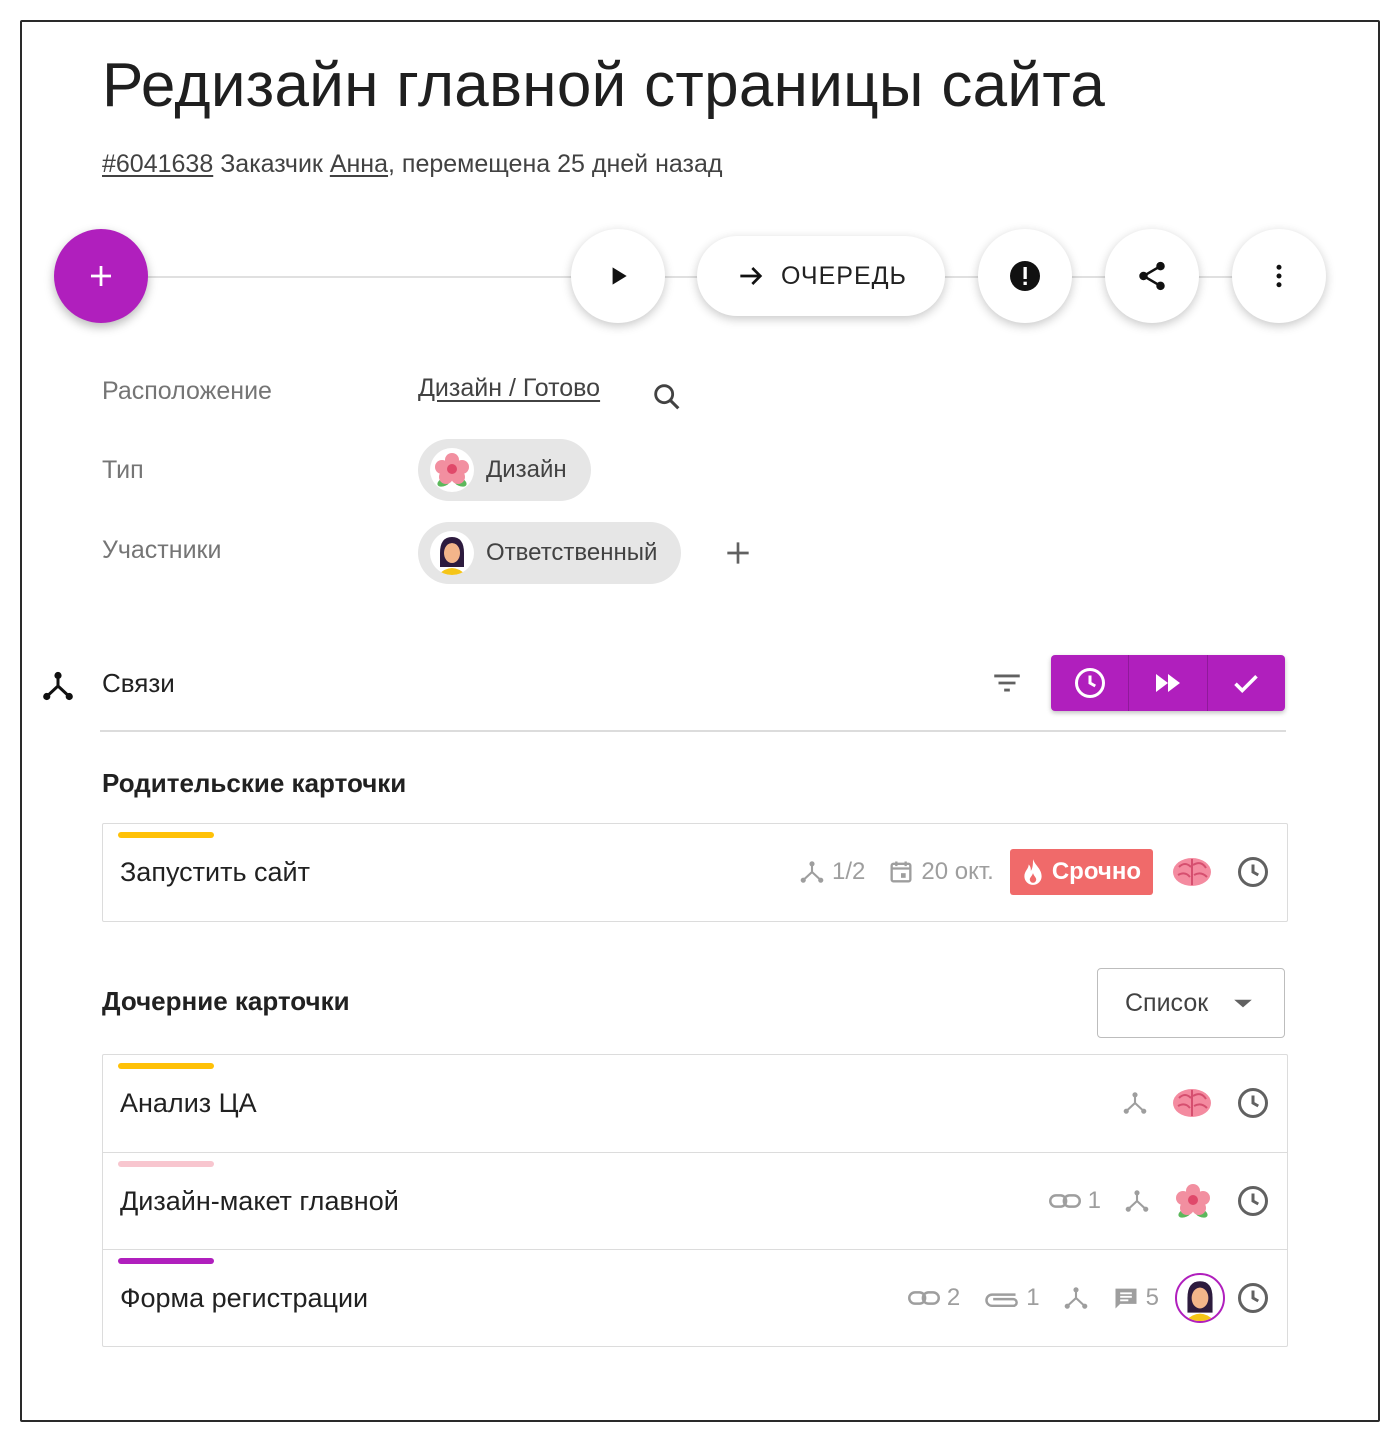 The width and height of the screenshot is (1400, 1448). I want to click on member-chip: Ответственный, so click(550, 553).